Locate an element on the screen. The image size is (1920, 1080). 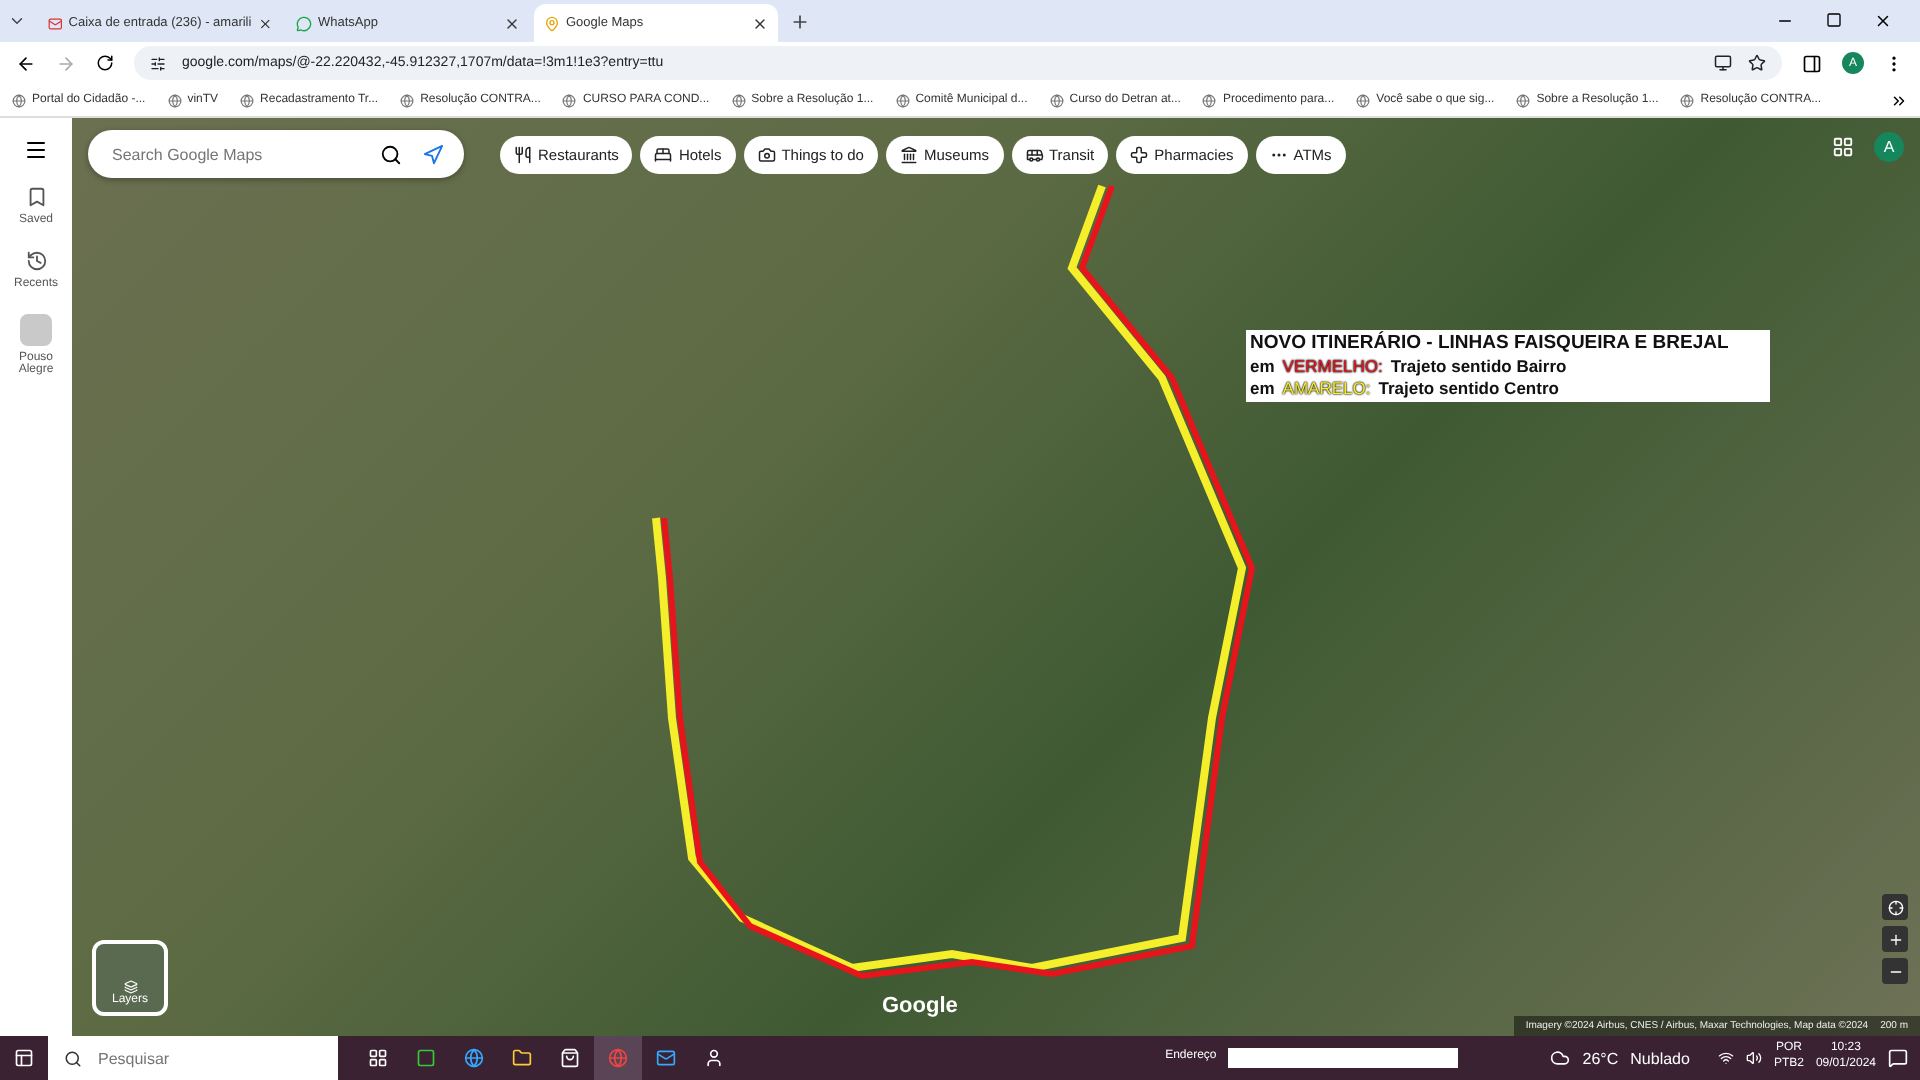
apps-icon is located at coordinates (1843, 147).